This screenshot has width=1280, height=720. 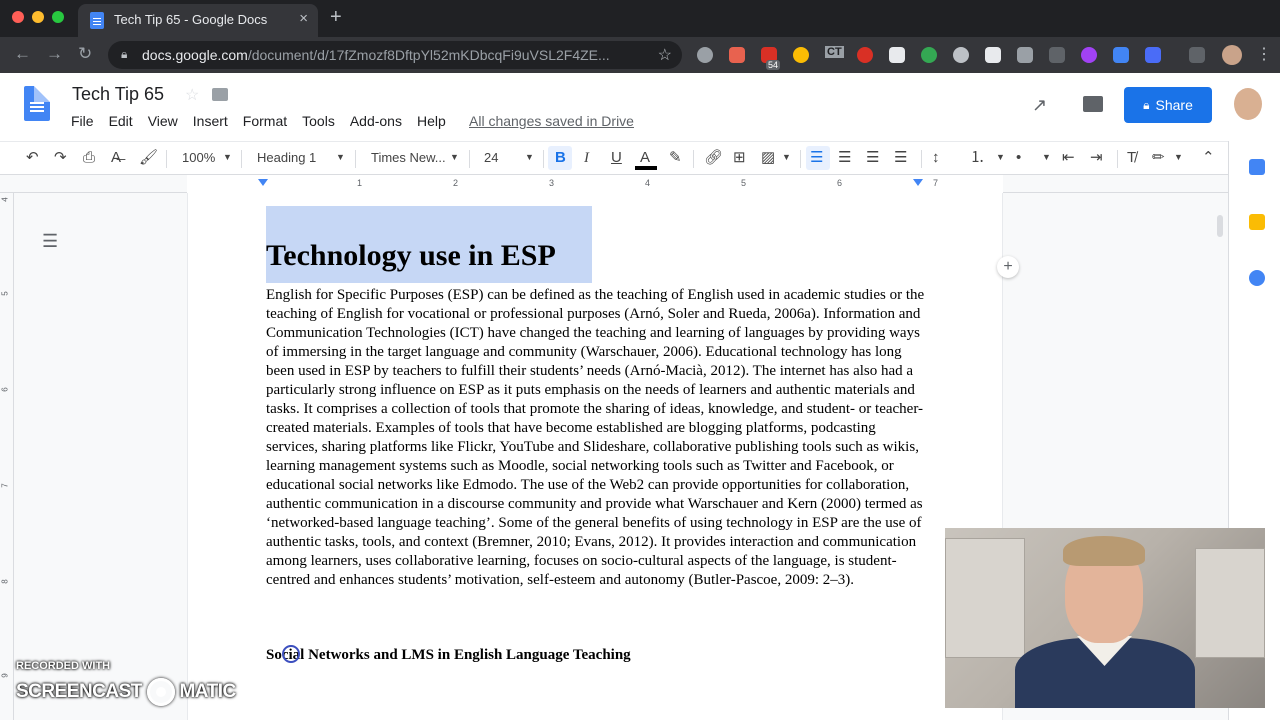 I want to click on cc-extension-icon, so click(x=897, y=55).